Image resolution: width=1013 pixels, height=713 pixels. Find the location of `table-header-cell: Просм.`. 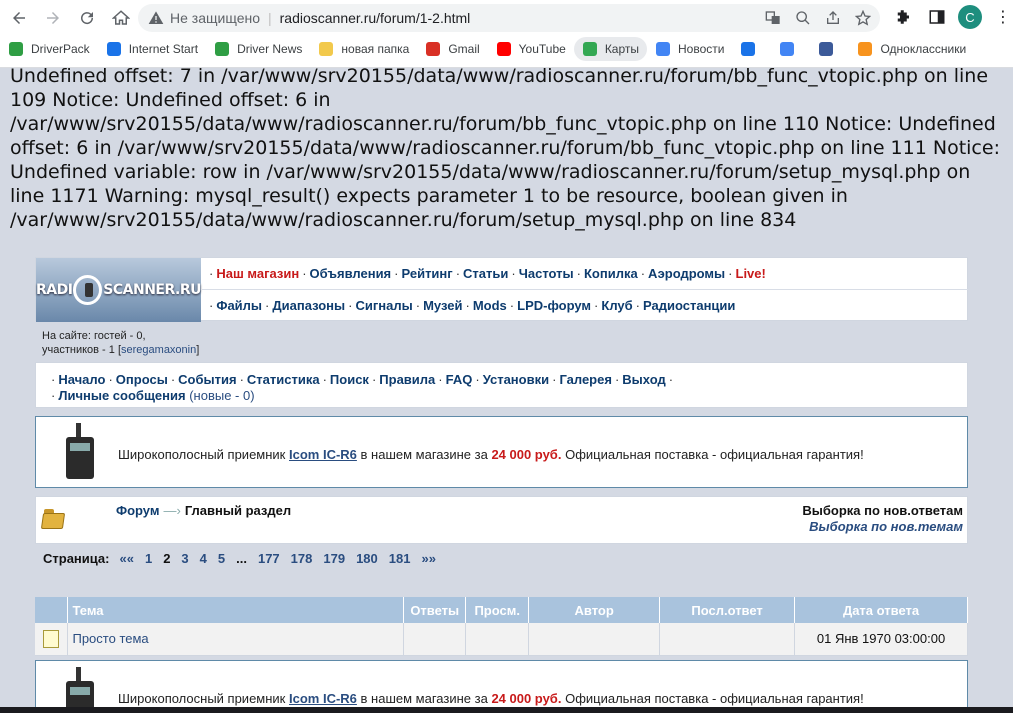

table-header-cell: Просм. is located at coordinates (497, 610).